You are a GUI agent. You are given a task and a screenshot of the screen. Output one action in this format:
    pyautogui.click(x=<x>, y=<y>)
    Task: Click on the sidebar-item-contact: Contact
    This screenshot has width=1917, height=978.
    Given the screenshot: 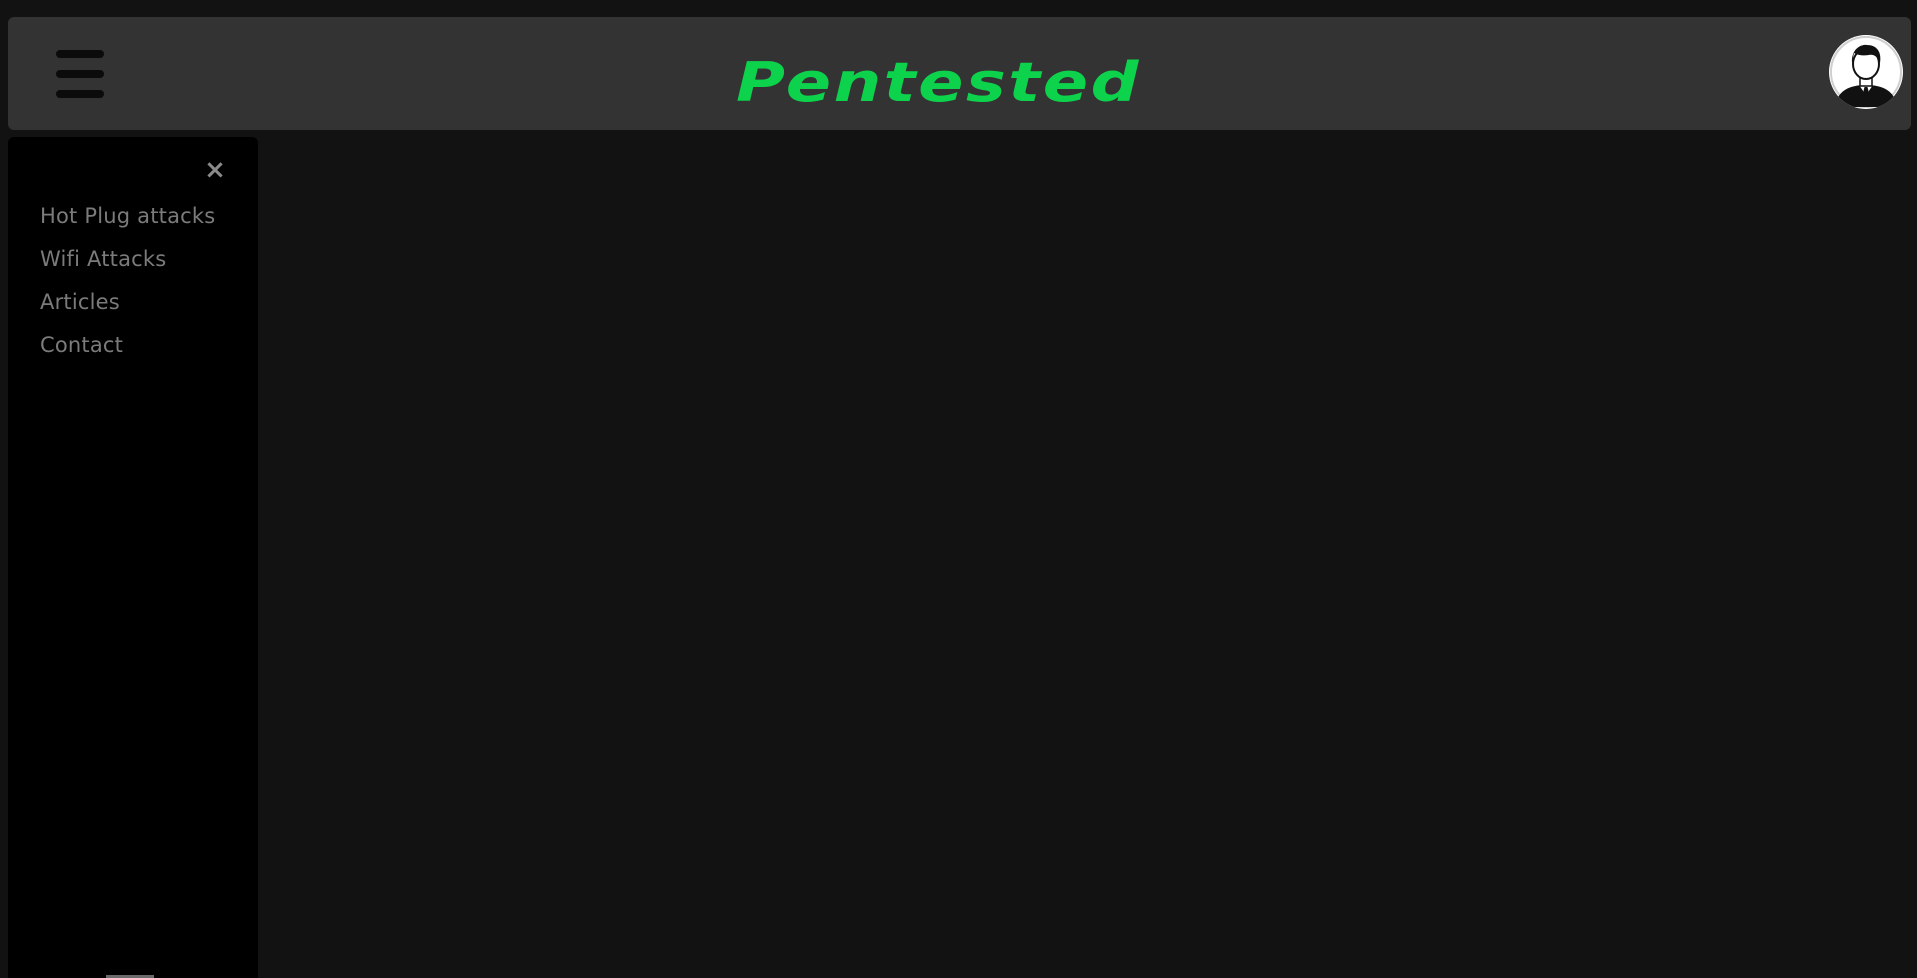 What is the action you would take?
    pyautogui.click(x=127, y=349)
    